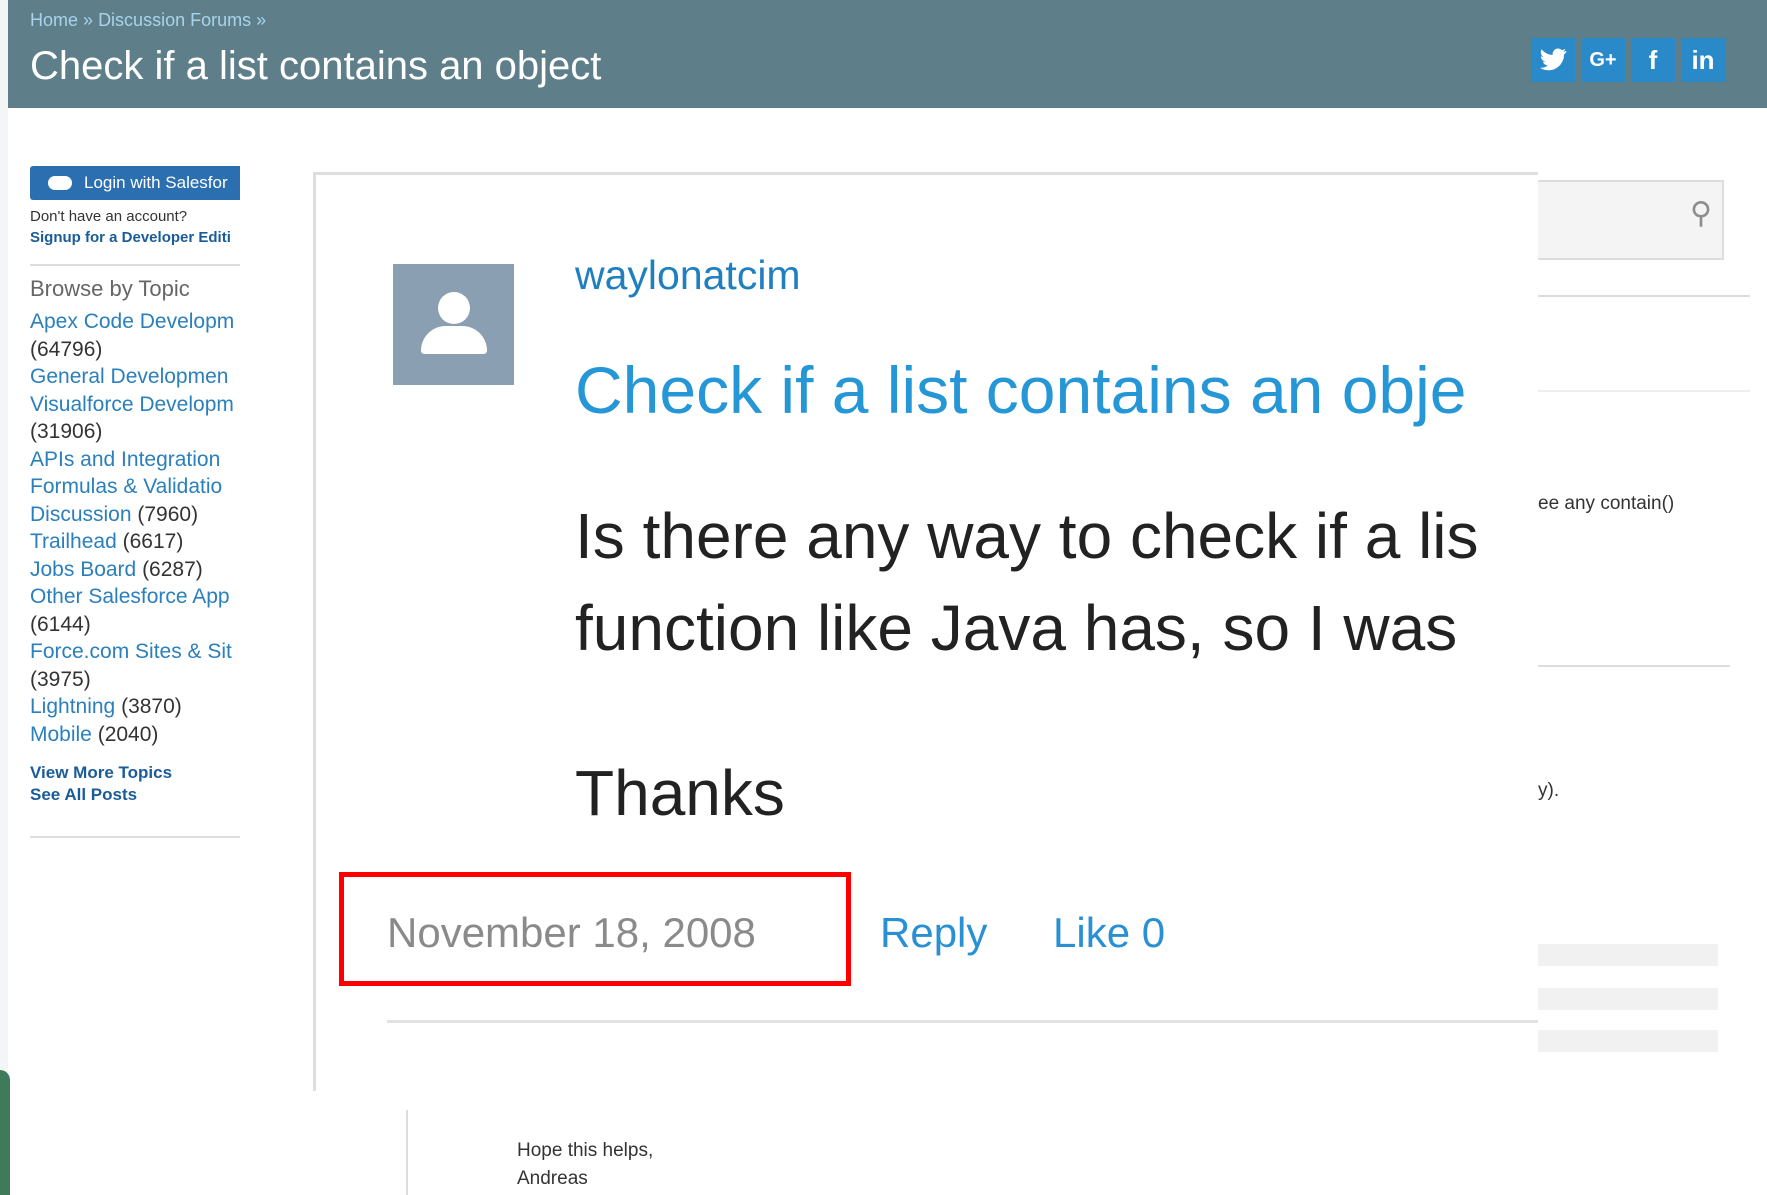 The height and width of the screenshot is (1195, 1767). I want to click on page-title: Check if a list contains an object, so click(316, 66).